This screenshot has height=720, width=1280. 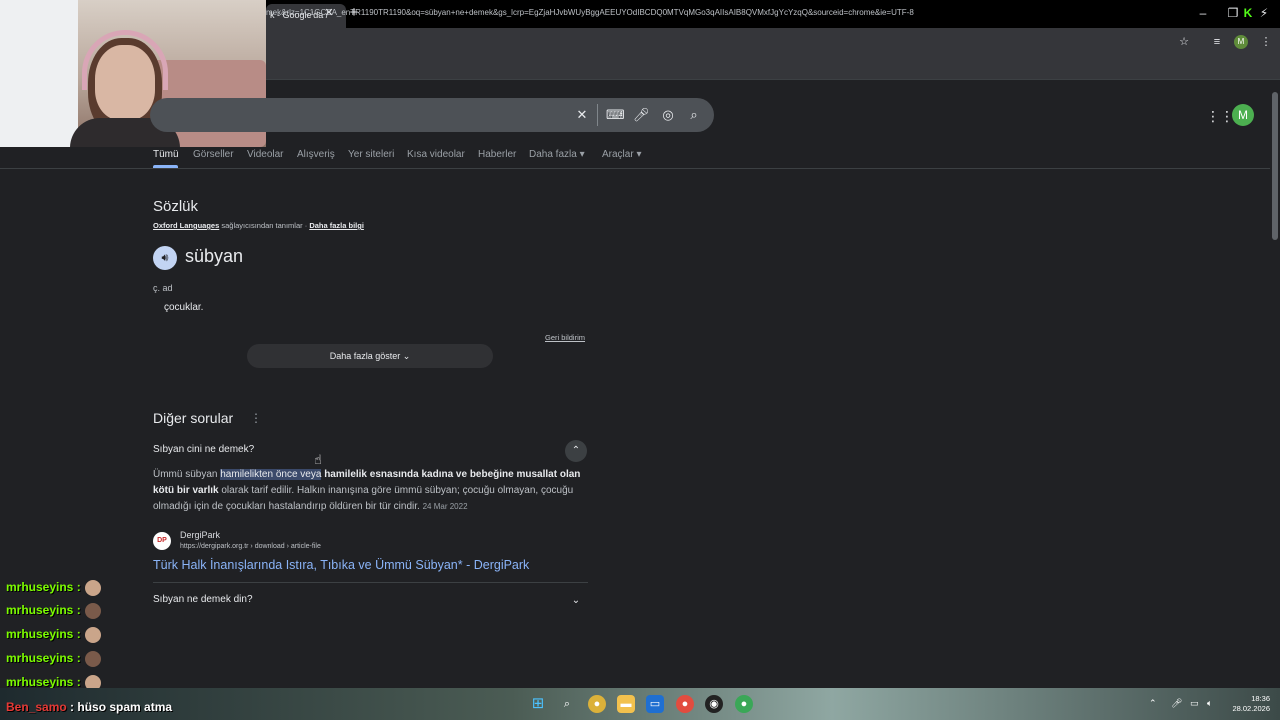 I want to click on more-info-link: Daha fazla bilgi, so click(x=336, y=225).